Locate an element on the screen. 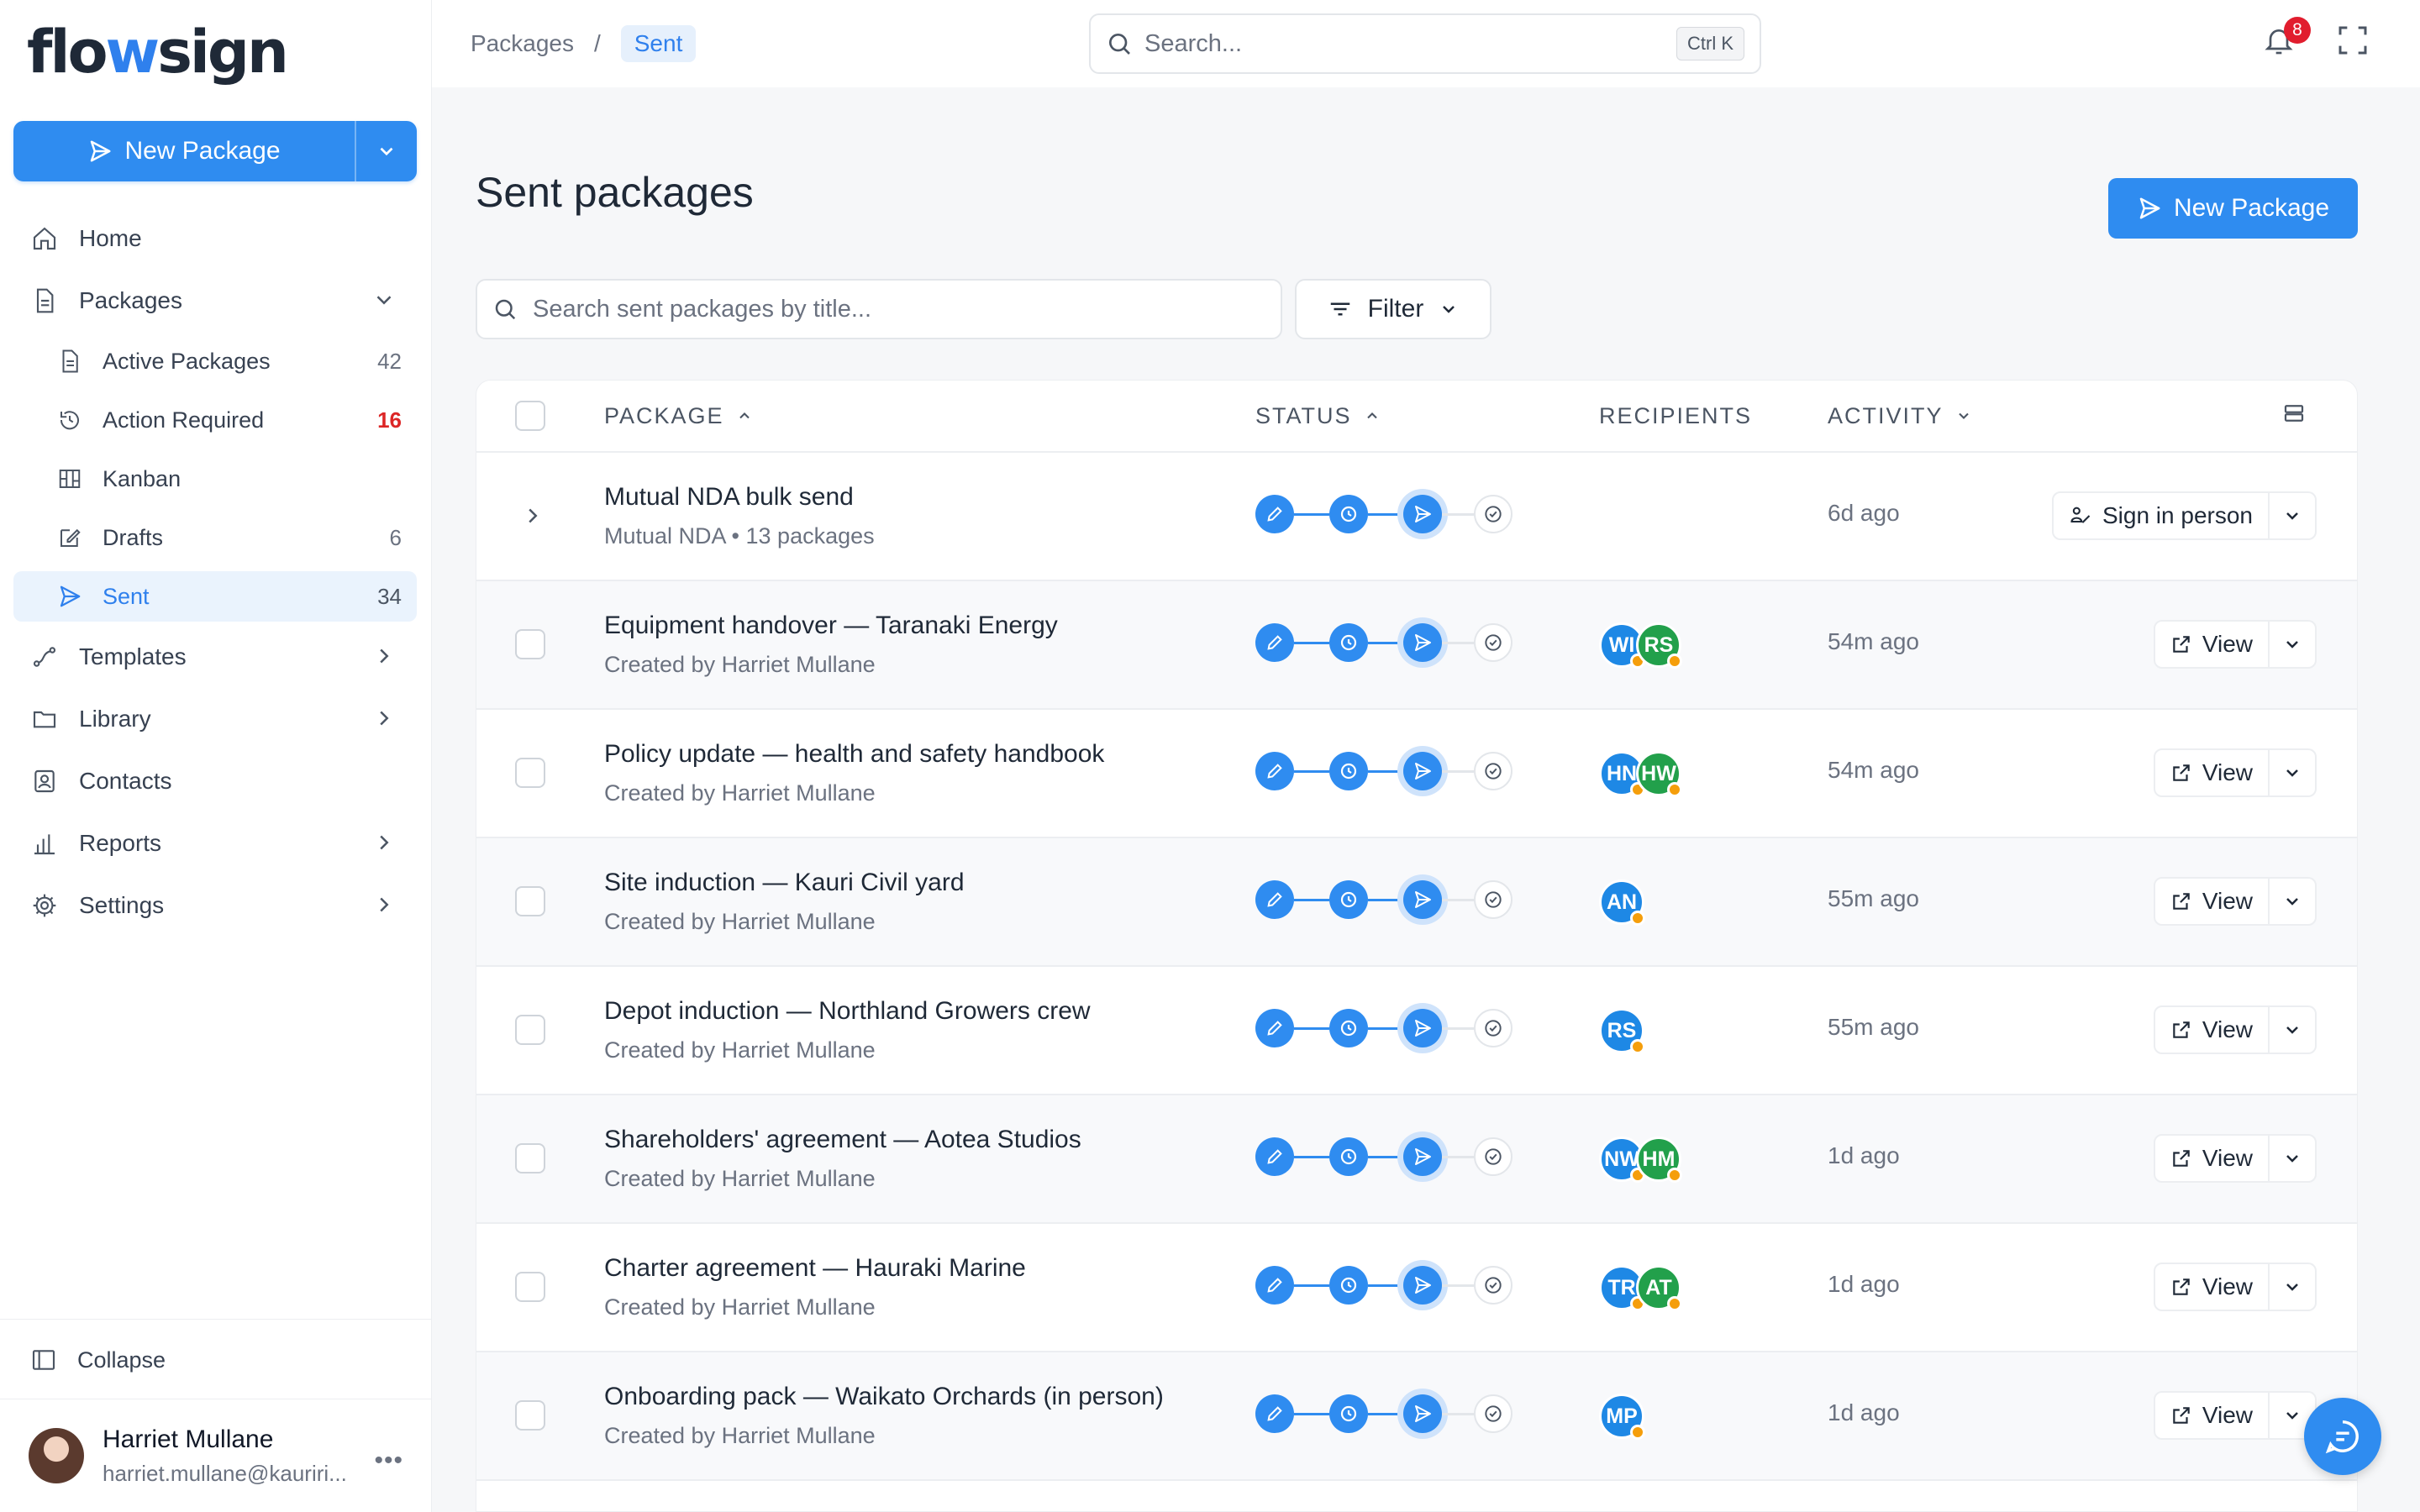 The image size is (2420, 1512). breadcrumb-packages: Packages is located at coordinates (522, 43).